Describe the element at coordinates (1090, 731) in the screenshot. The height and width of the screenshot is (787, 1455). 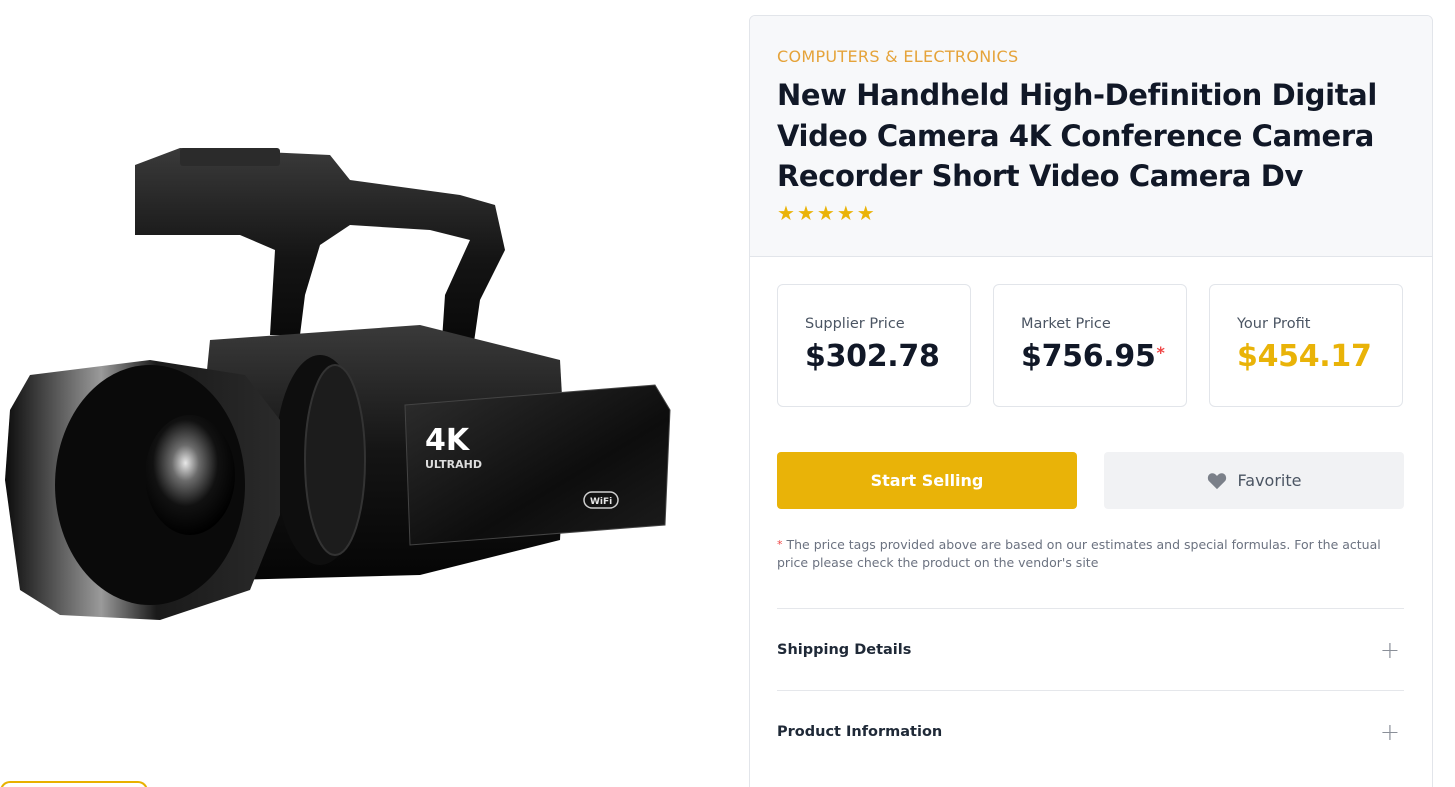
I see `accordion-product-information: Product Information +` at that location.